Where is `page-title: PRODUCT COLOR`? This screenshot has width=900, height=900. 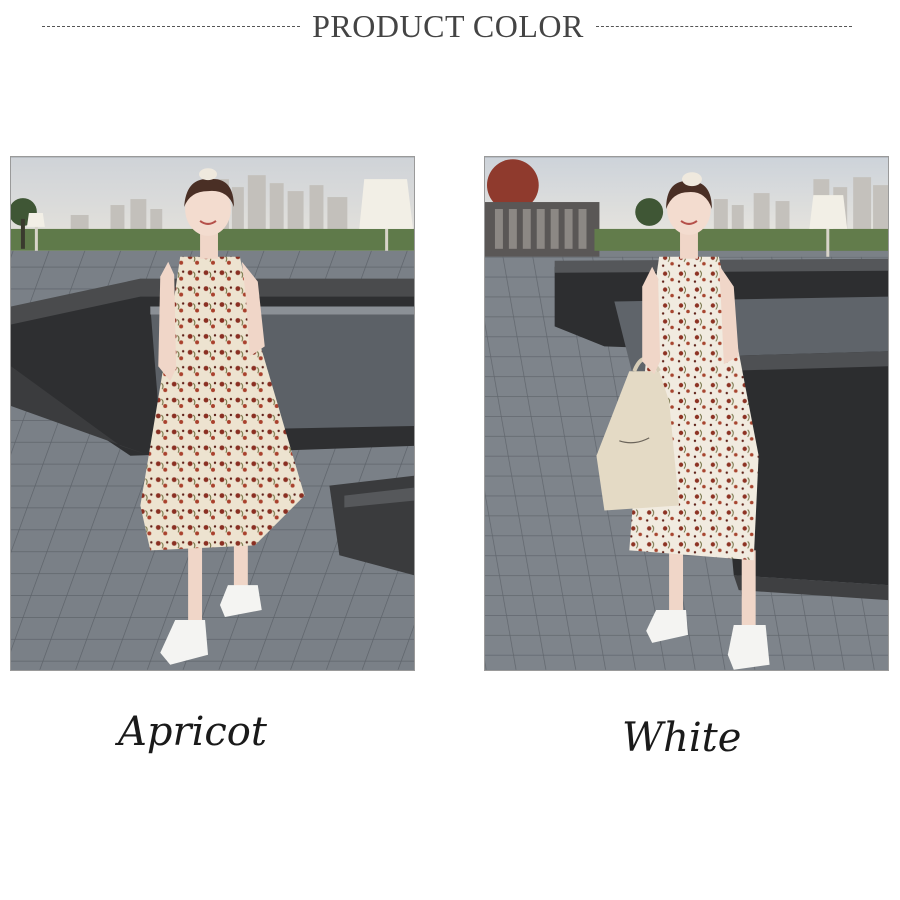 page-title: PRODUCT COLOR is located at coordinates (448, 26).